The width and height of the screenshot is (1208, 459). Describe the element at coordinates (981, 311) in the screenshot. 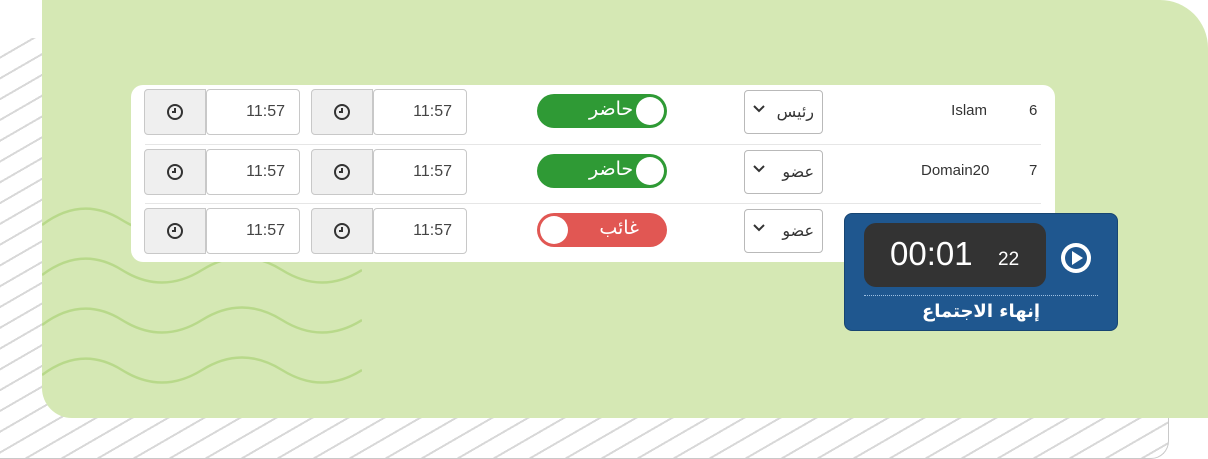

I see `end-meeting-button: إنهاء الاجتماع` at that location.